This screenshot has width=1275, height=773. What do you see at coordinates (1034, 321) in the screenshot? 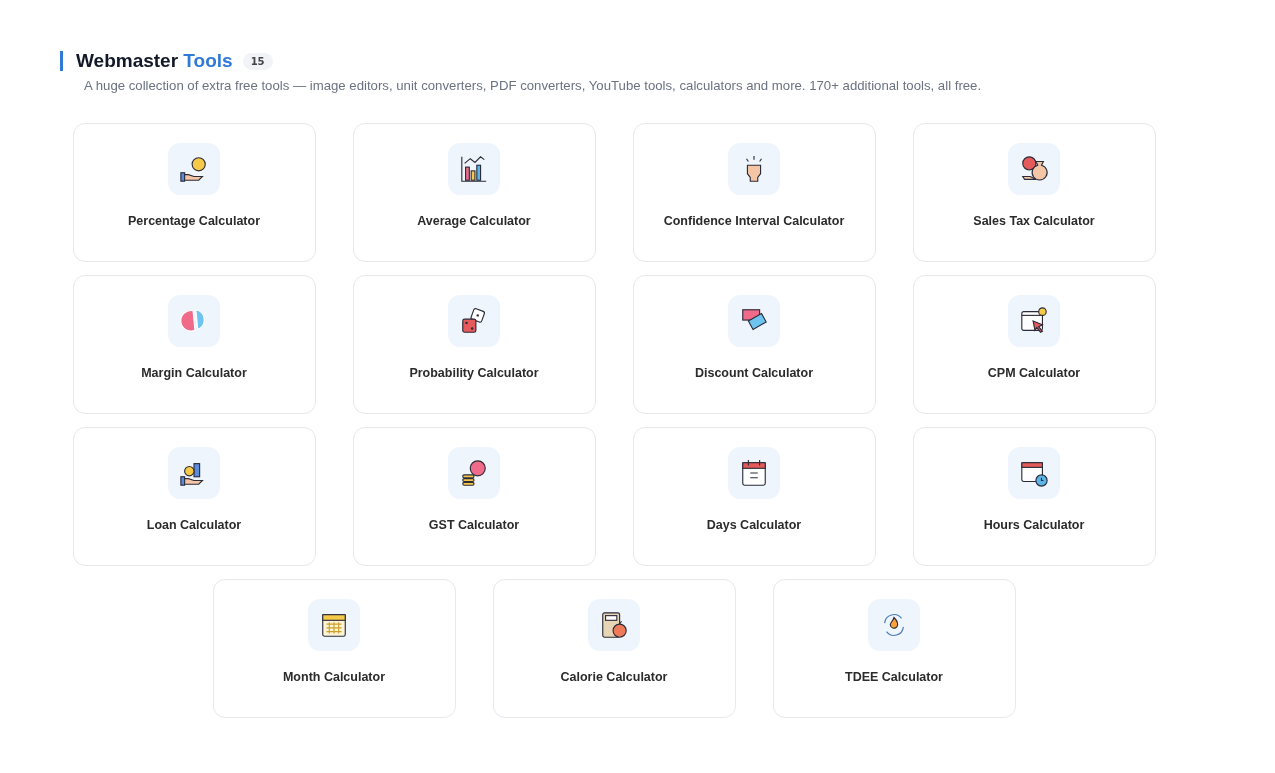
I see `browser-cursor-icon` at bounding box center [1034, 321].